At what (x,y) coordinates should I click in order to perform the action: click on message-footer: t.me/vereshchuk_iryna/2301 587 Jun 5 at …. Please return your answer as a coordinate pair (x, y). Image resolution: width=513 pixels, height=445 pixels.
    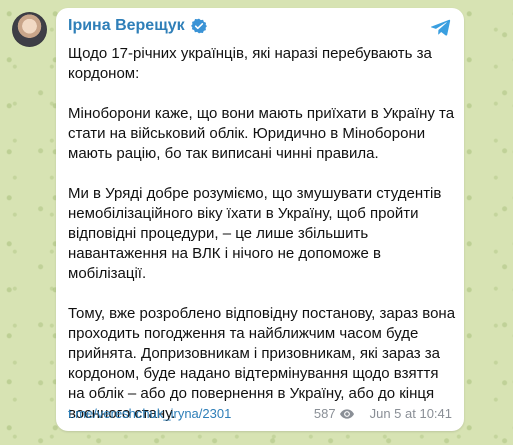
    Looking at the image, I should click on (260, 413).